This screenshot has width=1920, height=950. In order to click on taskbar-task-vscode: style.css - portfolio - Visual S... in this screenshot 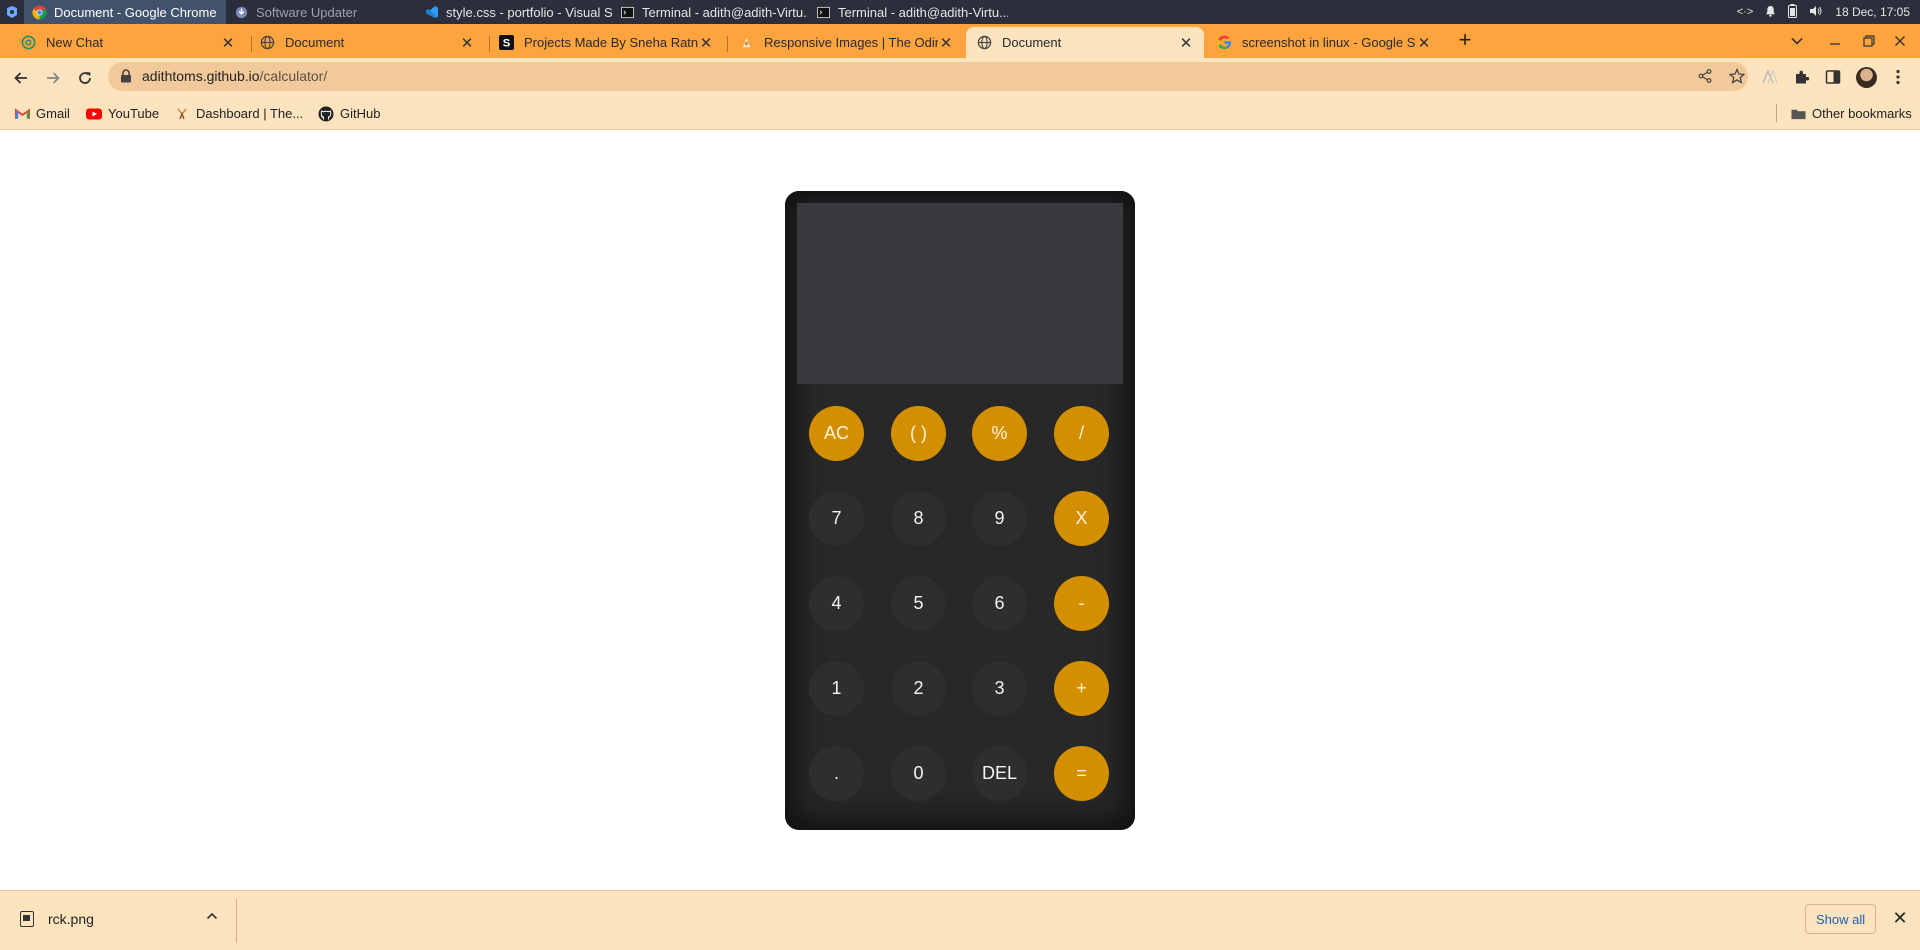, I will do `click(514, 12)`.